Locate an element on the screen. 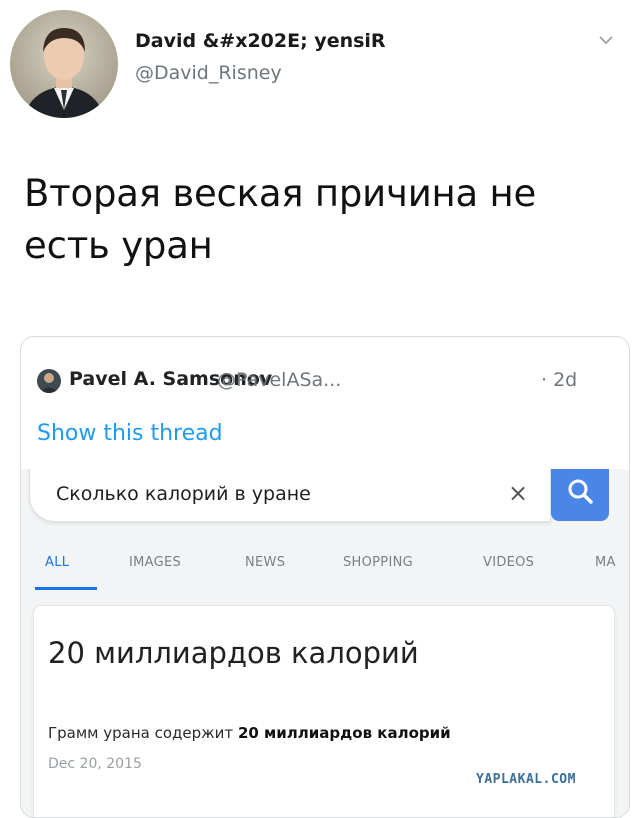  watermark: YAPLAKAL.COM is located at coordinates (526, 779).